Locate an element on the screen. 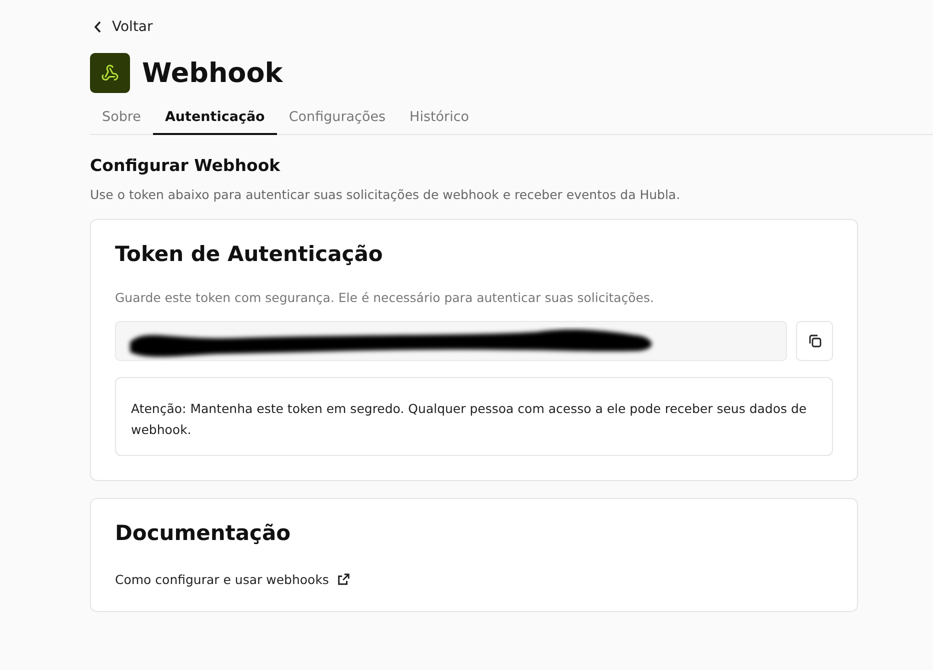  card-description: Guarde este token com segurança. Ele é necessário para autenticar suas solicitações. is located at coordinates (385, 297).